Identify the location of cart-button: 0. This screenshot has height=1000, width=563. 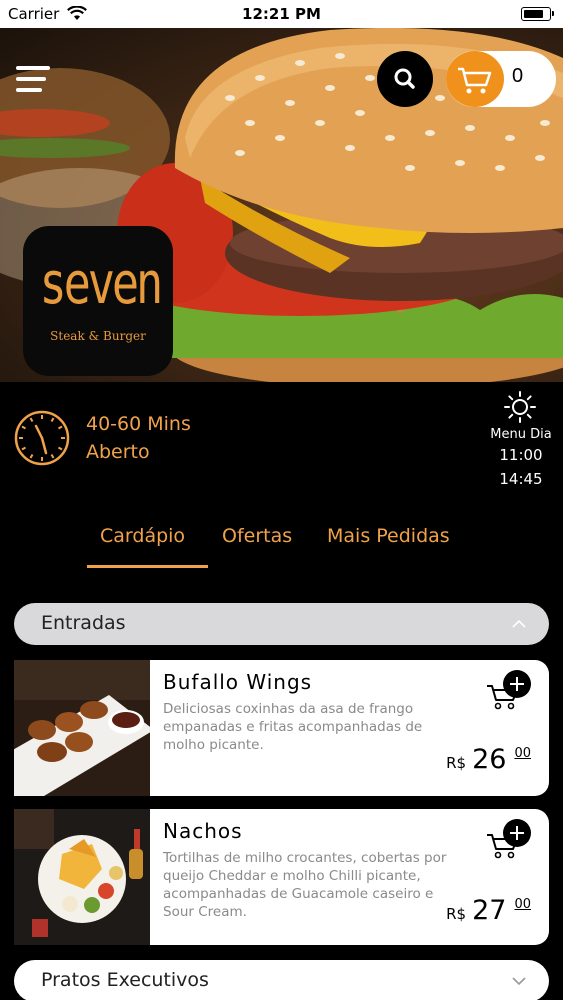
(501, 79).